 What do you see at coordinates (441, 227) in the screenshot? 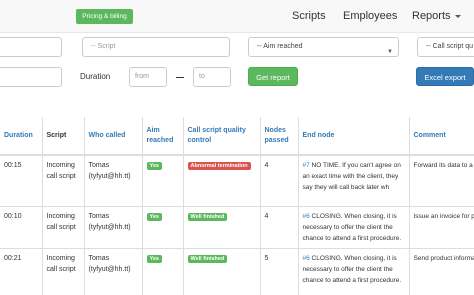
I see `cell-comment: Issue an invoice for payment` at bounding box center [441, 227].